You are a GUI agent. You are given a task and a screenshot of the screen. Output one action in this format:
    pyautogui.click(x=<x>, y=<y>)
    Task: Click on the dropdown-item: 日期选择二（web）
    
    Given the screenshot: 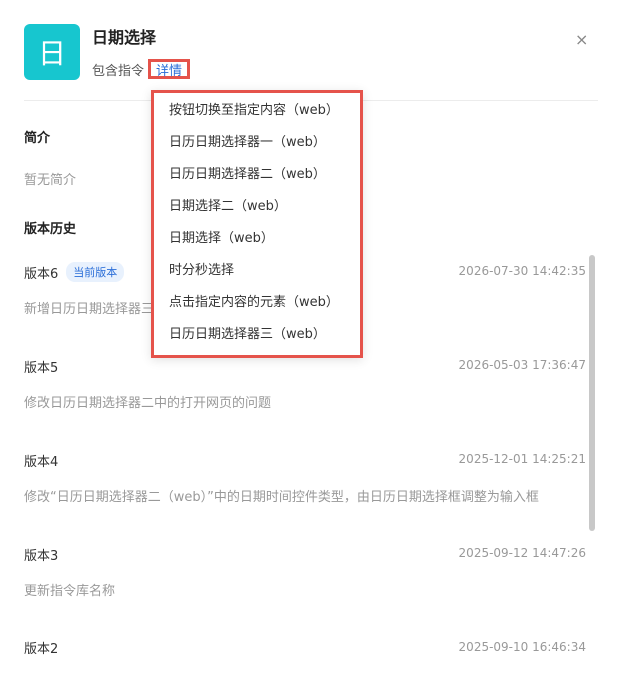 What is the action you would take?
    pyautogui.click(x=228, y=204)
    